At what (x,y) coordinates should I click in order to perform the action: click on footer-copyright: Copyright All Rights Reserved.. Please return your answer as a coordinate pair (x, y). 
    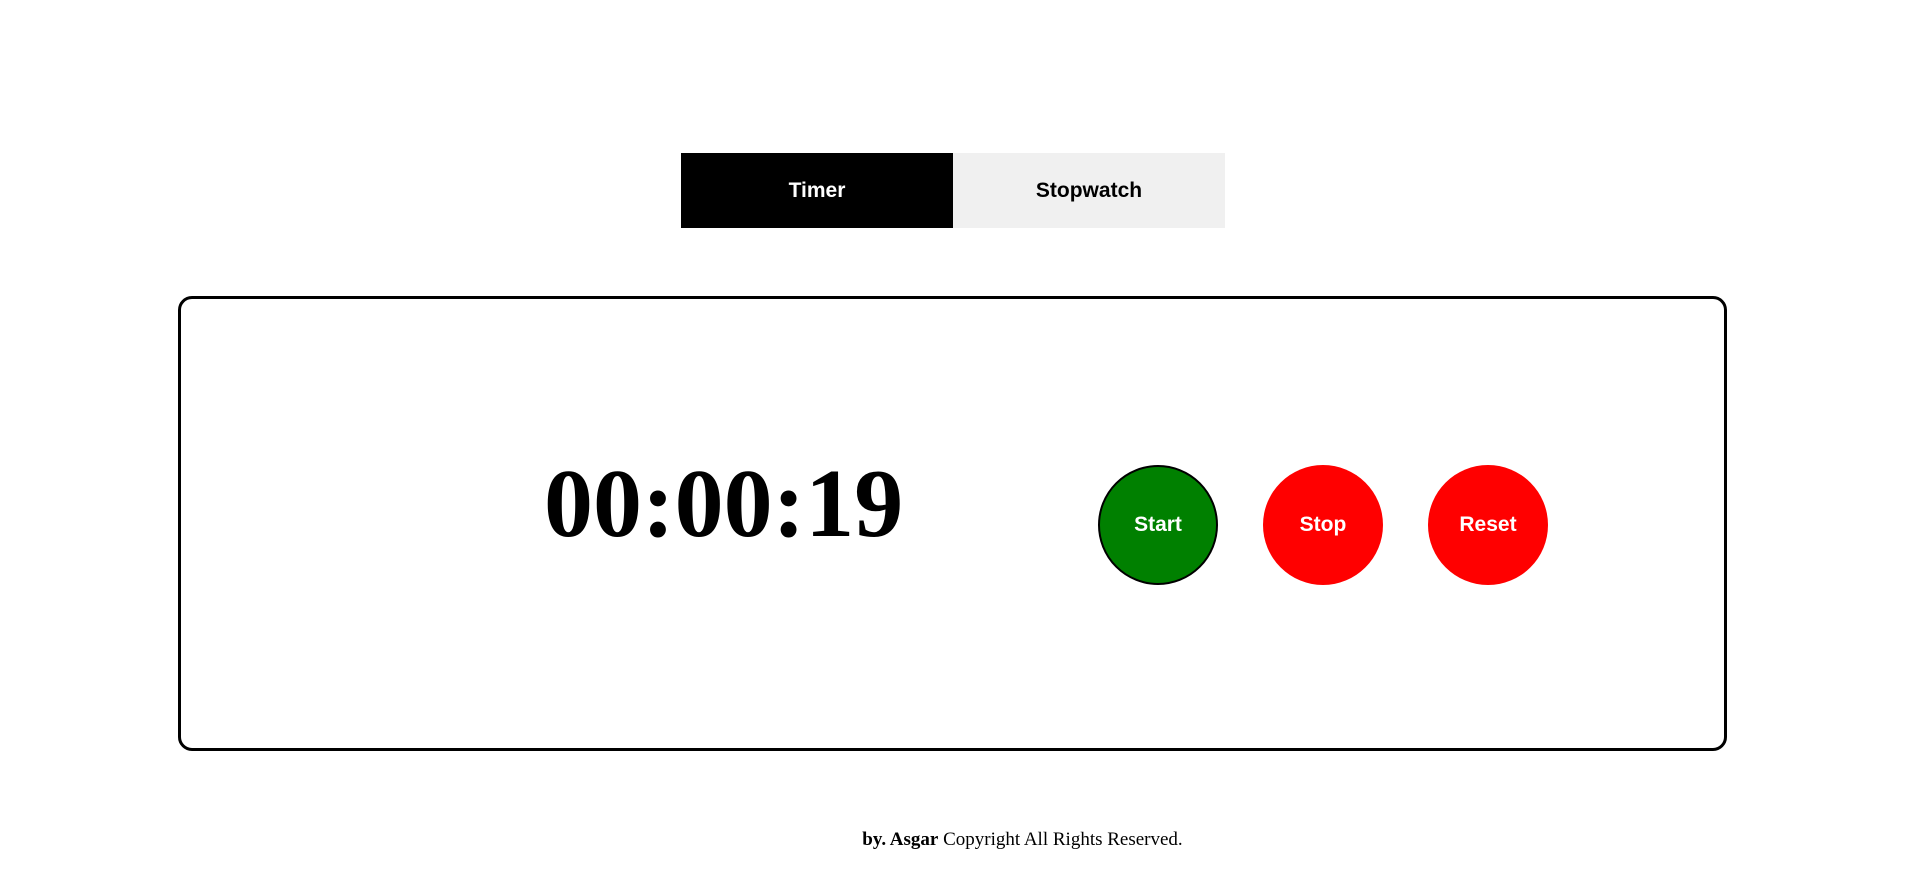
    Looking at the image, I should click on (1063, 839).